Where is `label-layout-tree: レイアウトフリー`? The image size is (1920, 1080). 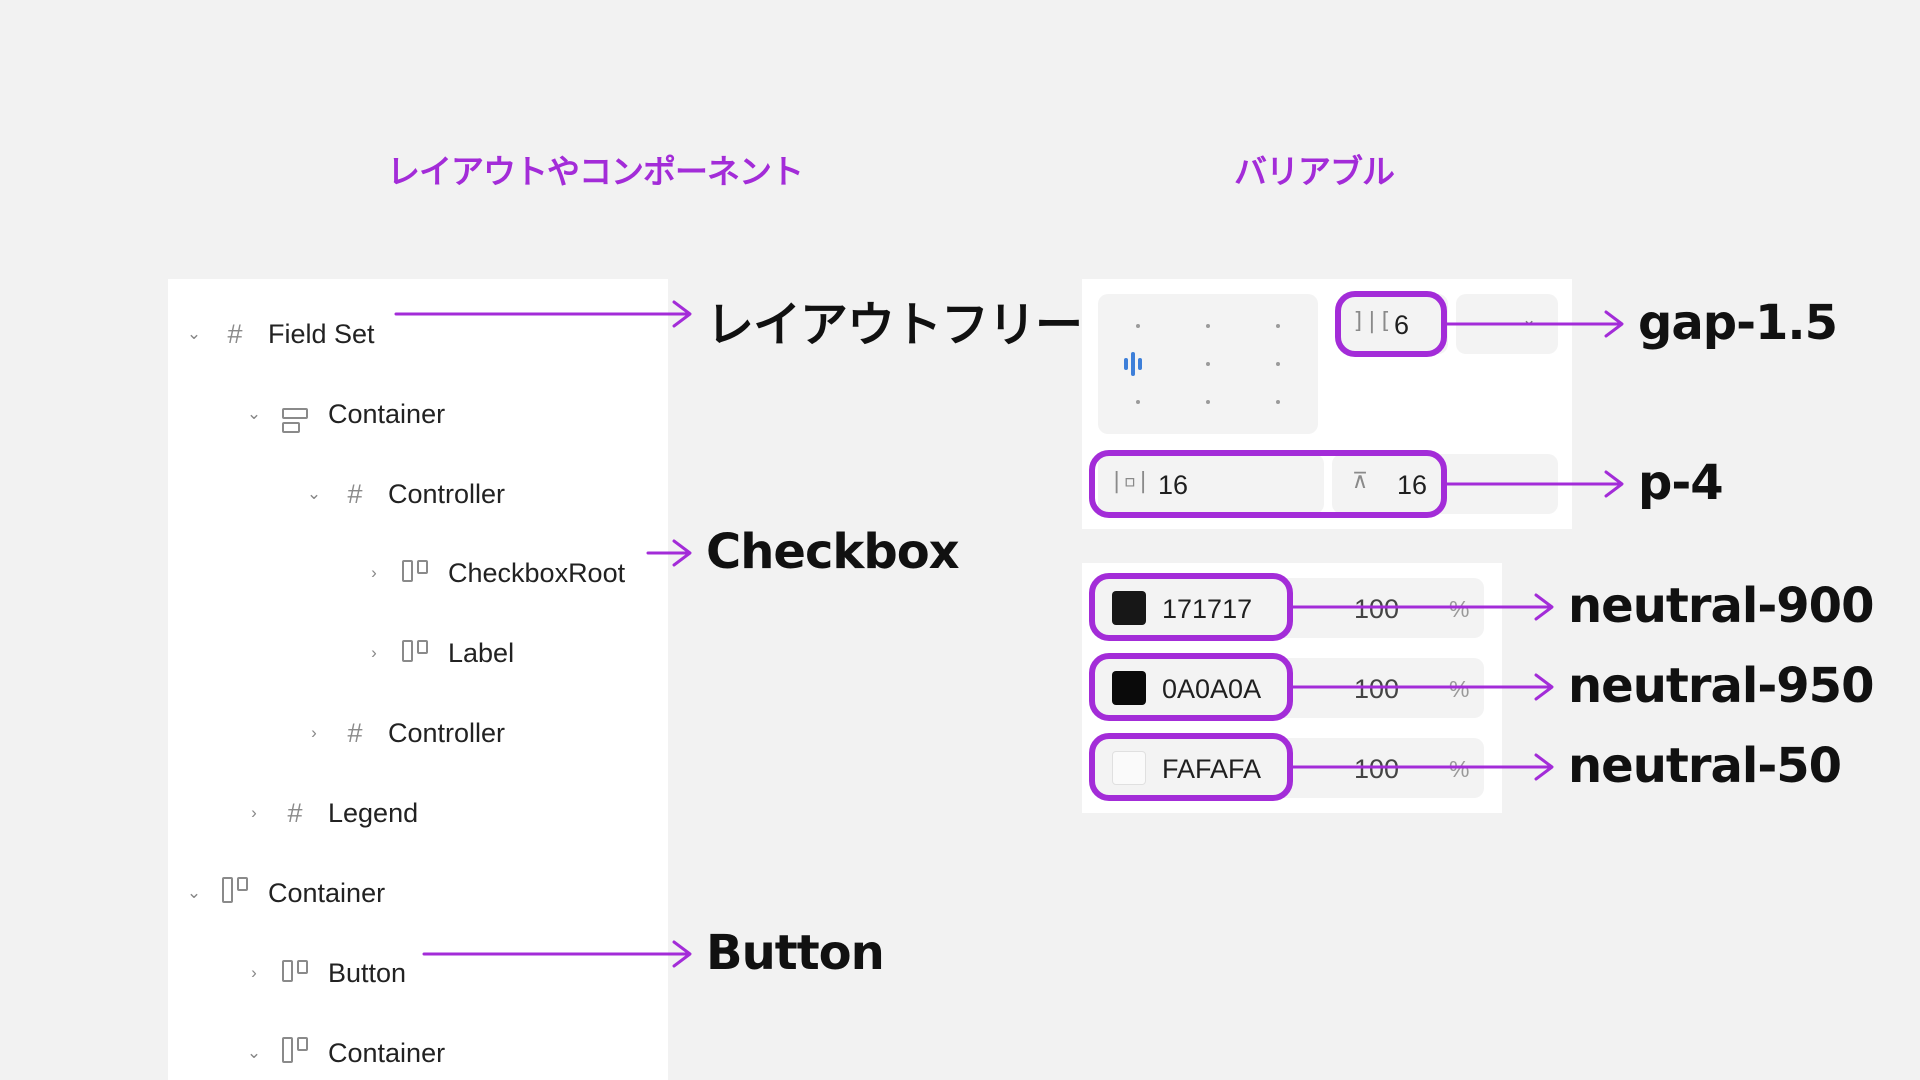 label-layout-tree: レイアウトフリー is located at coordinates (894, 325).